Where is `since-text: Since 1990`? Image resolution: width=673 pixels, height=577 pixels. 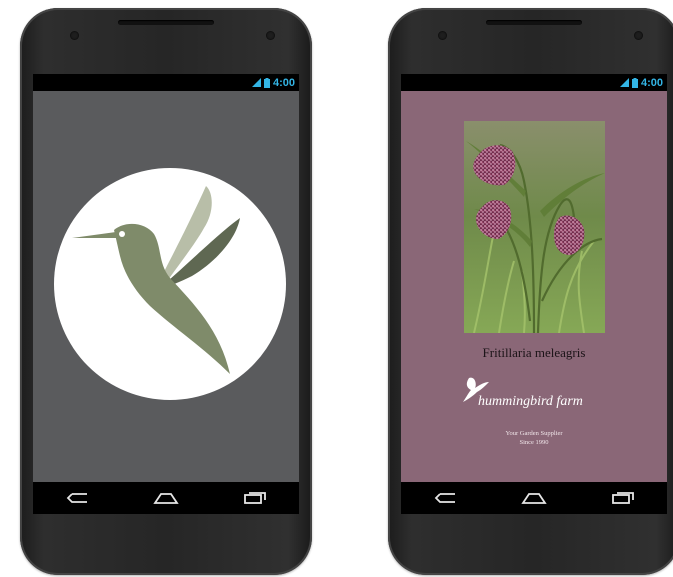 since-text: Since 1990 is located at coordinates (534, 442).